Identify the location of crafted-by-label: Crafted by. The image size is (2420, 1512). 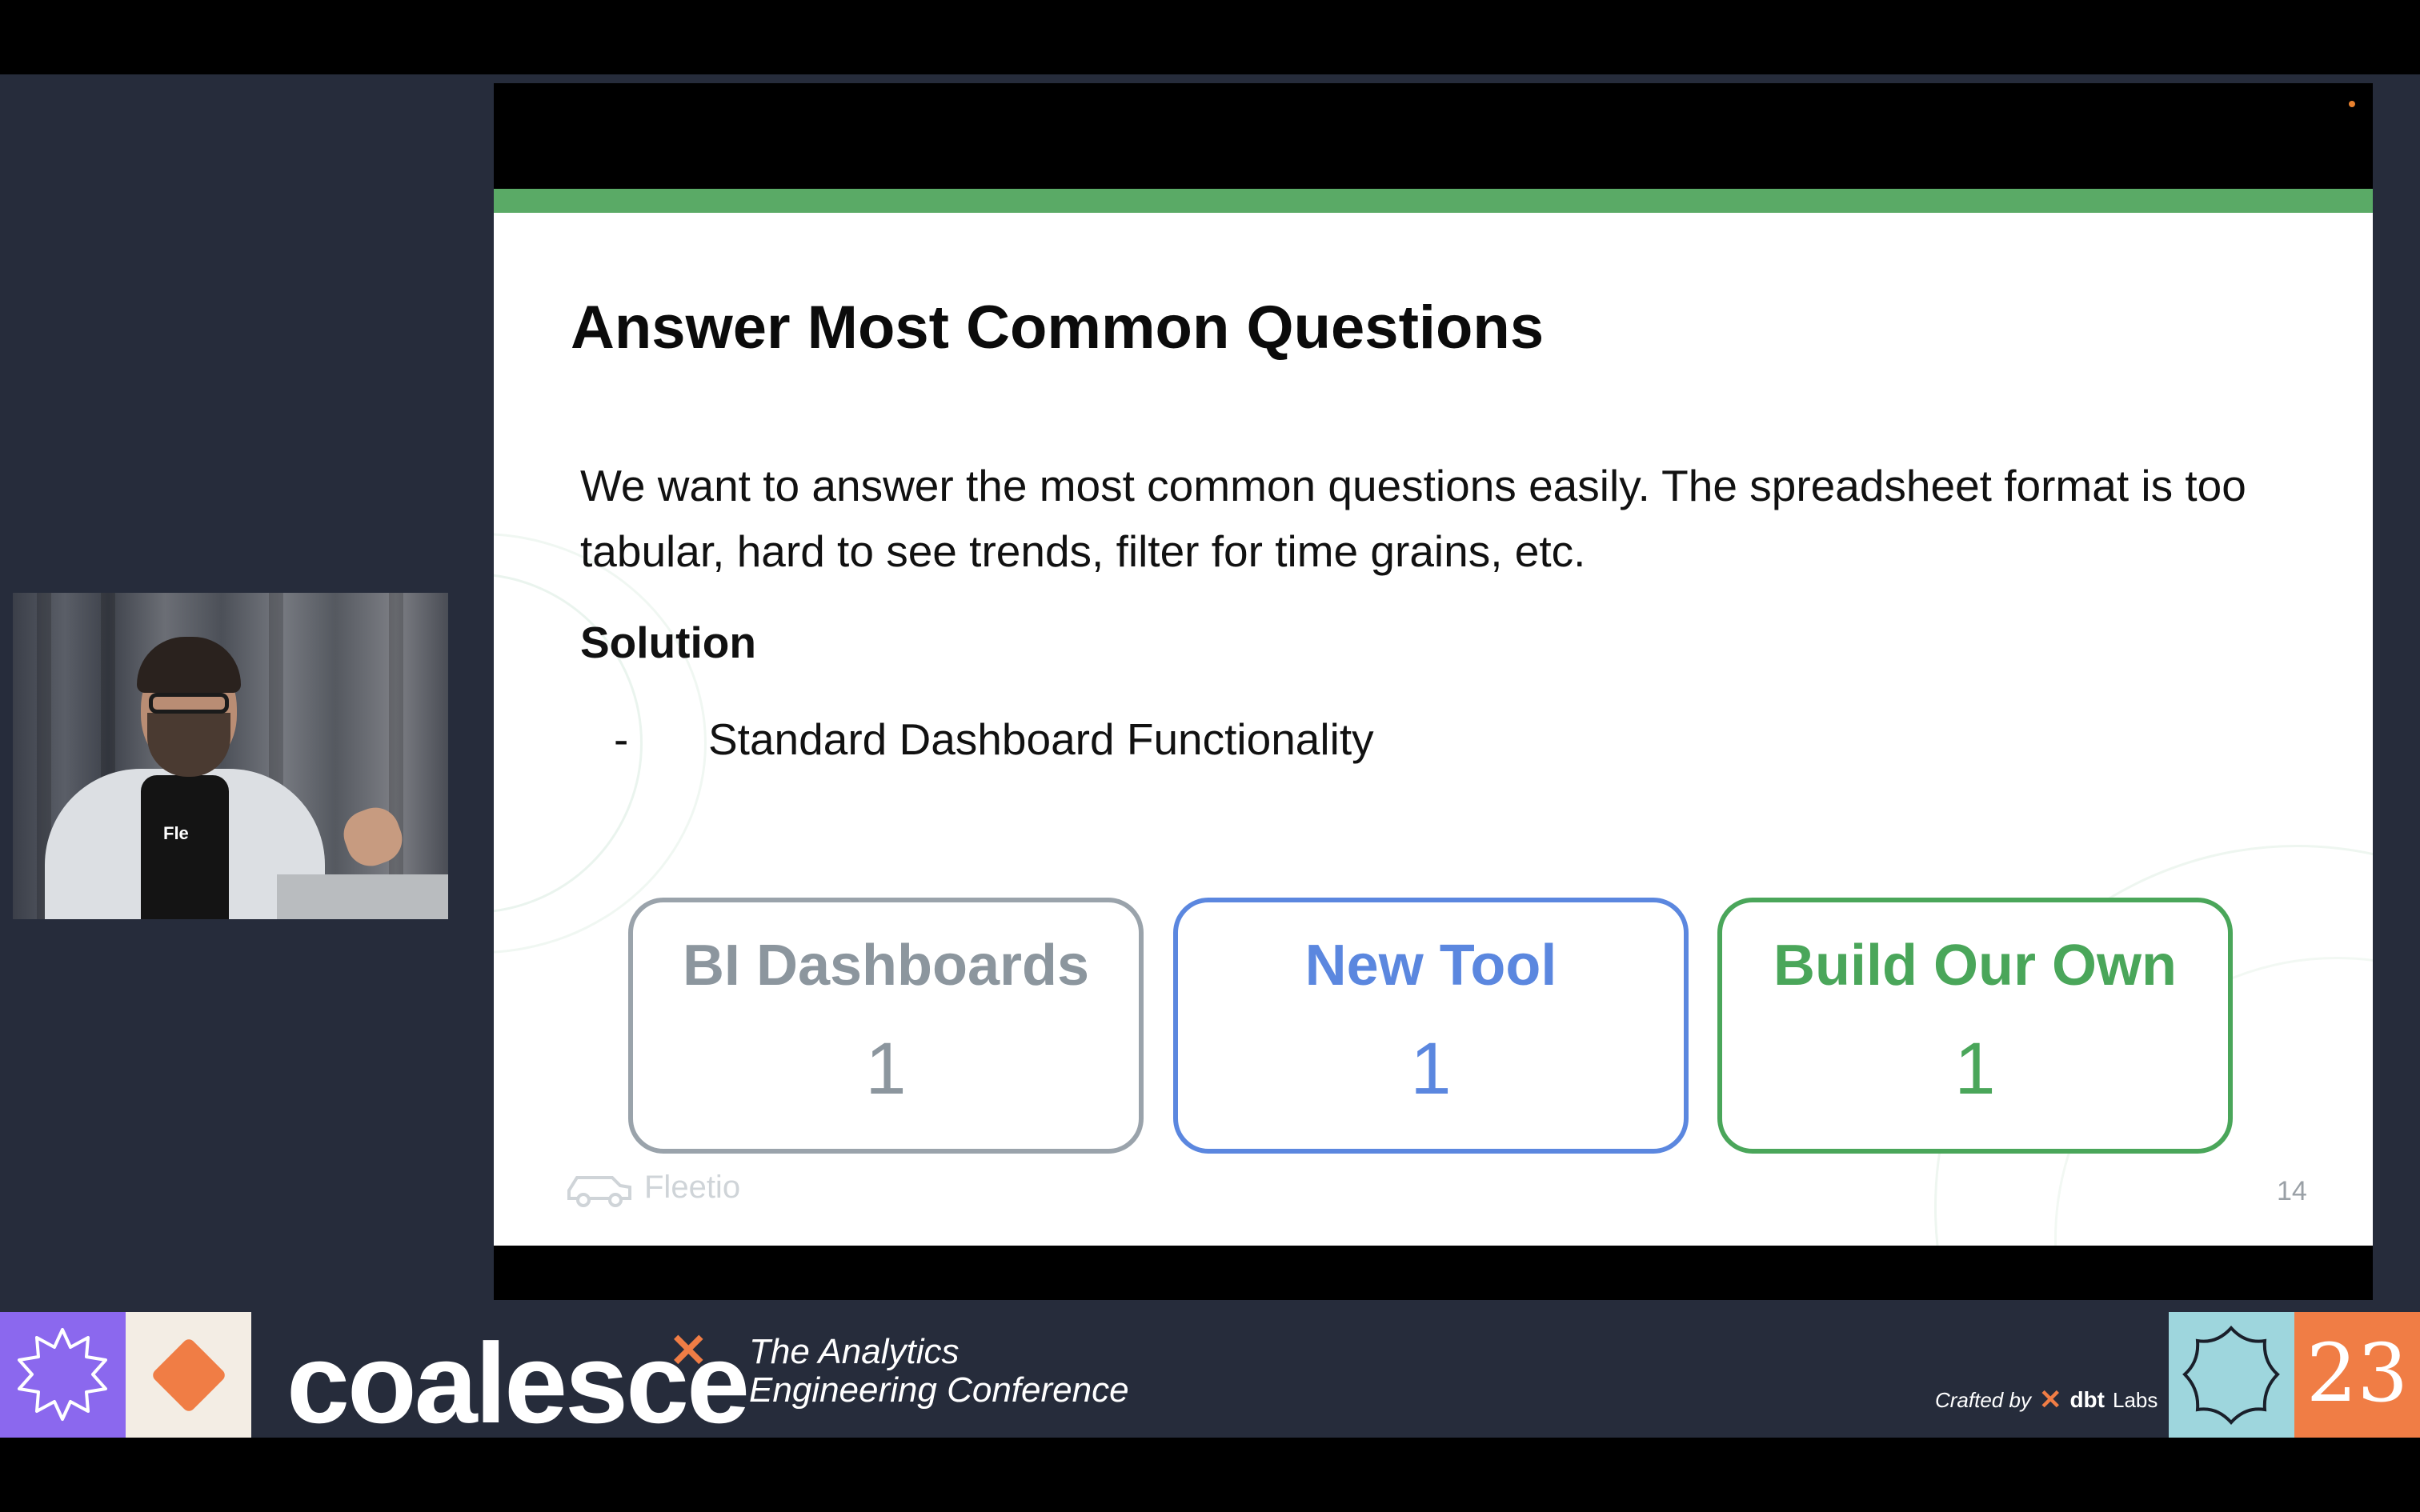
(1983, 1399).